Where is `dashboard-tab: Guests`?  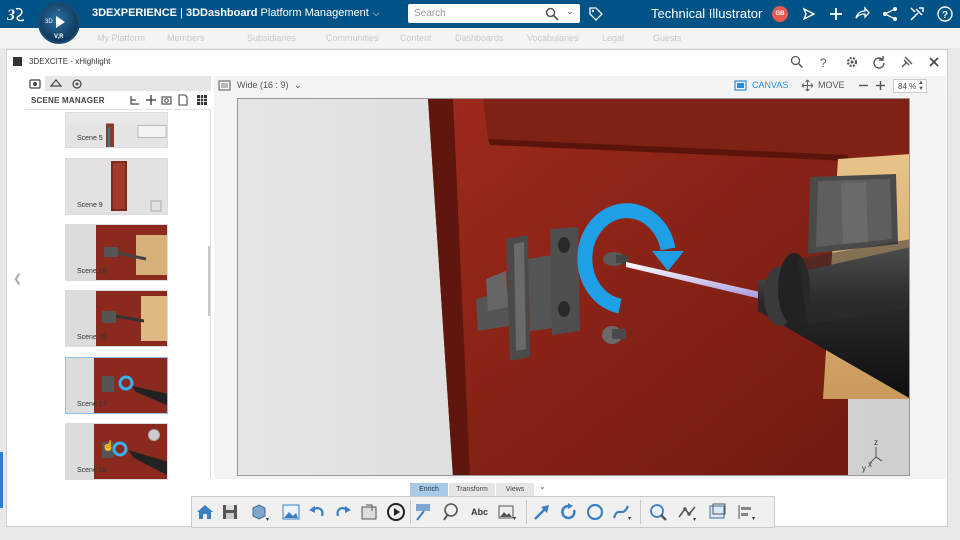
dashboard-tab: Guests is located at coordinates (667, 38).